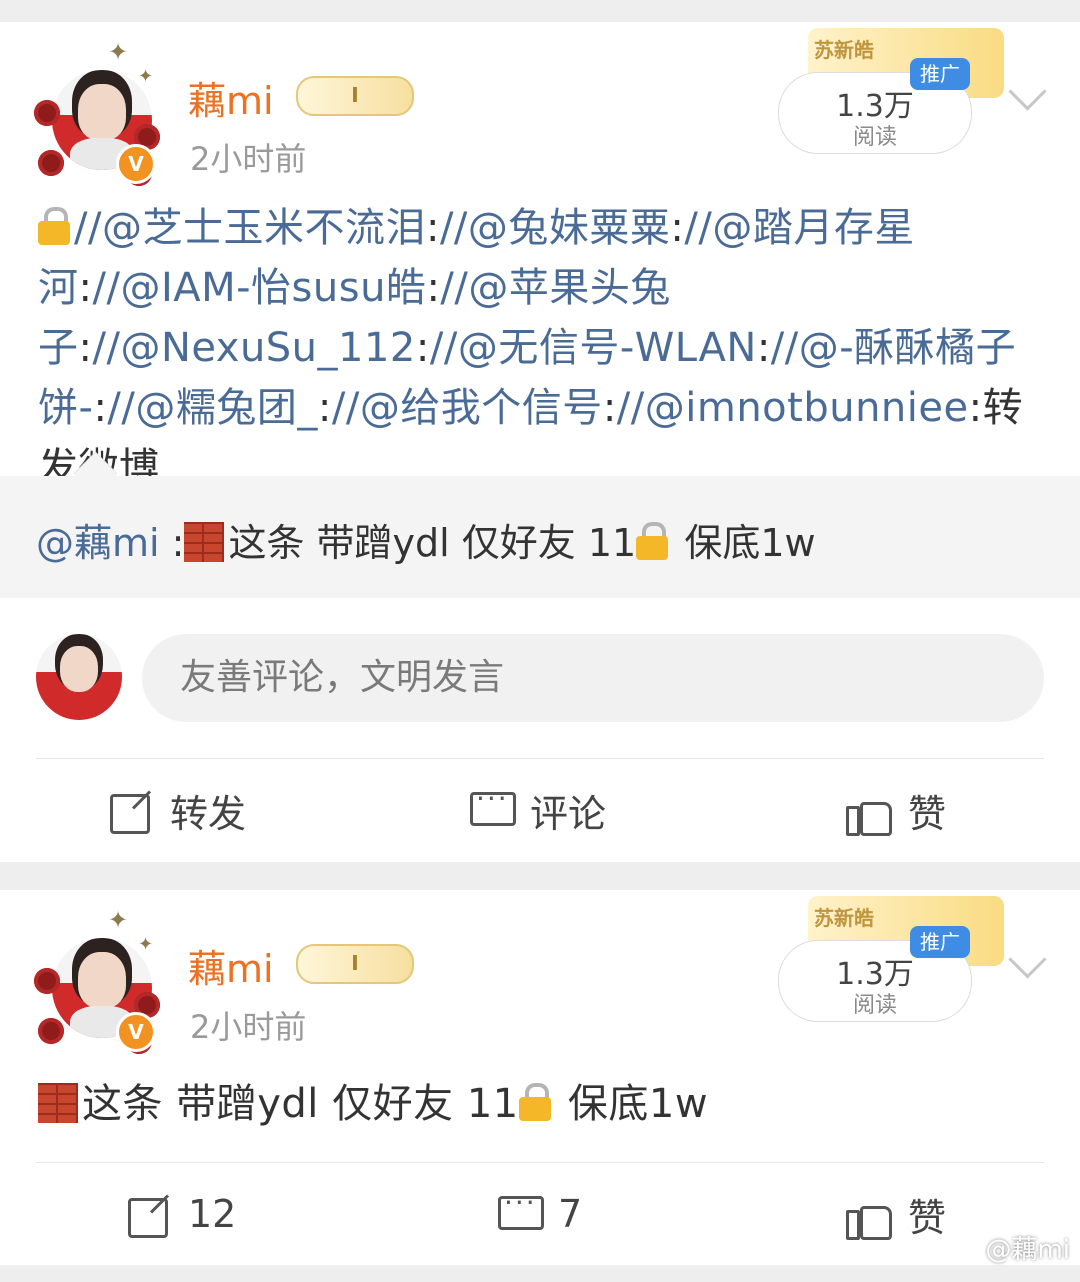  Describe the element at coordinates (212, 408) in the screenshot. I see `mention-link: //@糯兔团_` at that location.